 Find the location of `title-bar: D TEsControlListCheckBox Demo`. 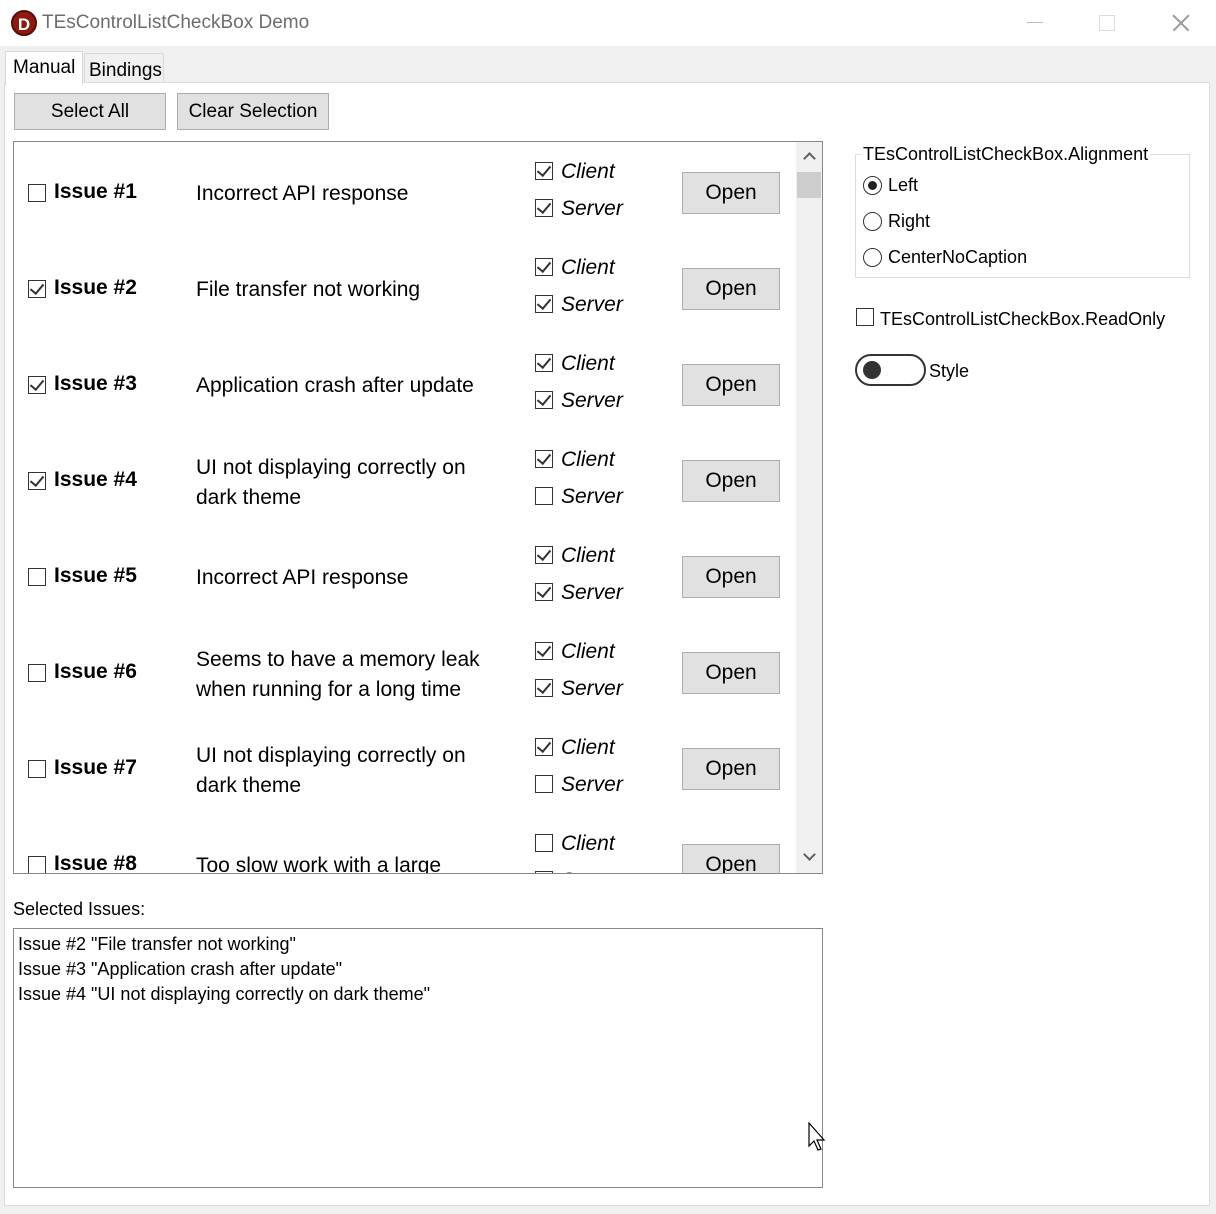

title-bar: D TEsControlListCheckBox Demo is located at coordinates (608, 23).